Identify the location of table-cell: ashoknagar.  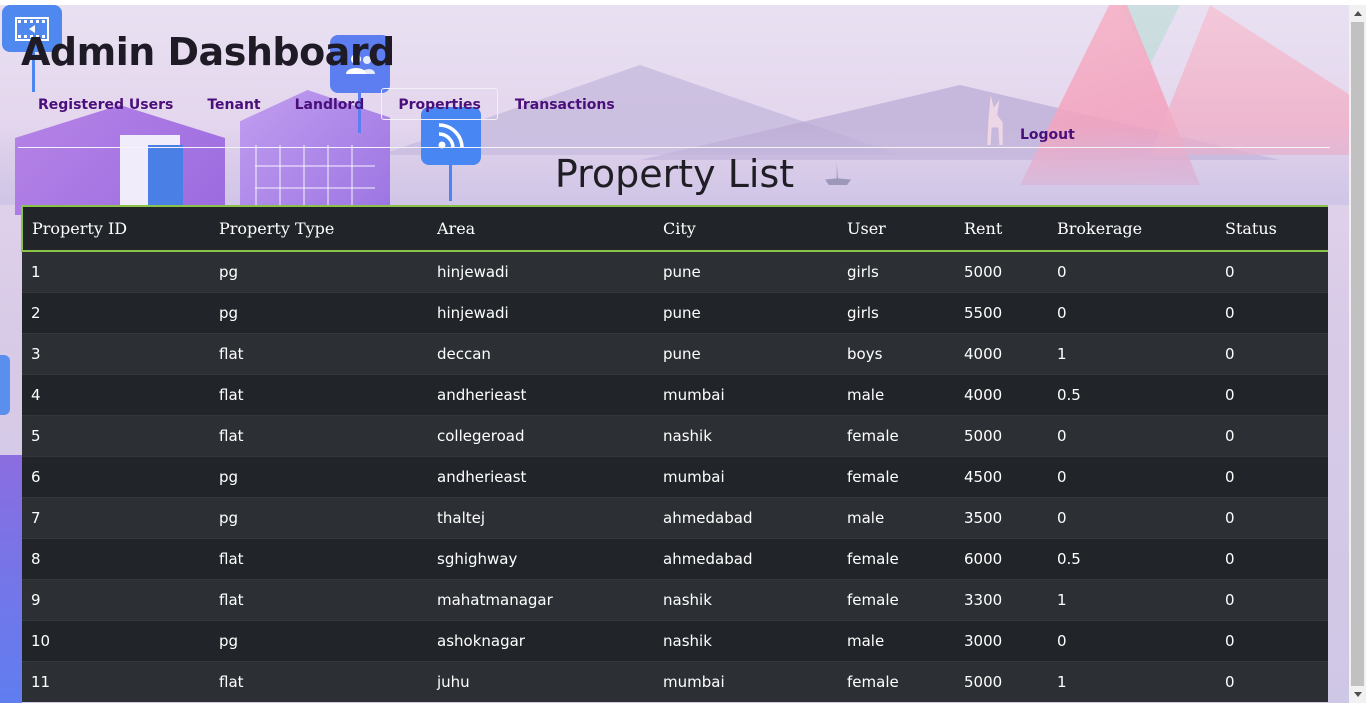
(541, 640).